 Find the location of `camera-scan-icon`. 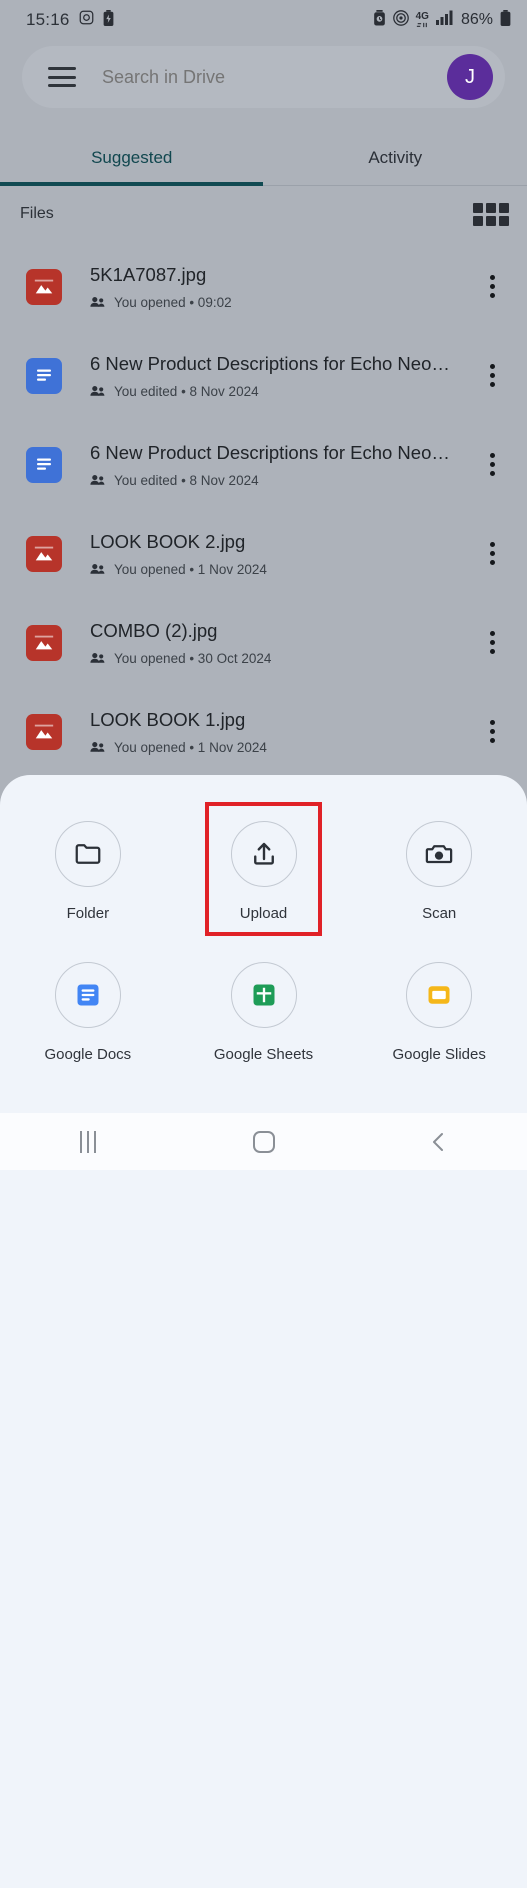

camera-scan-icon is located at coordinates (439, 854).